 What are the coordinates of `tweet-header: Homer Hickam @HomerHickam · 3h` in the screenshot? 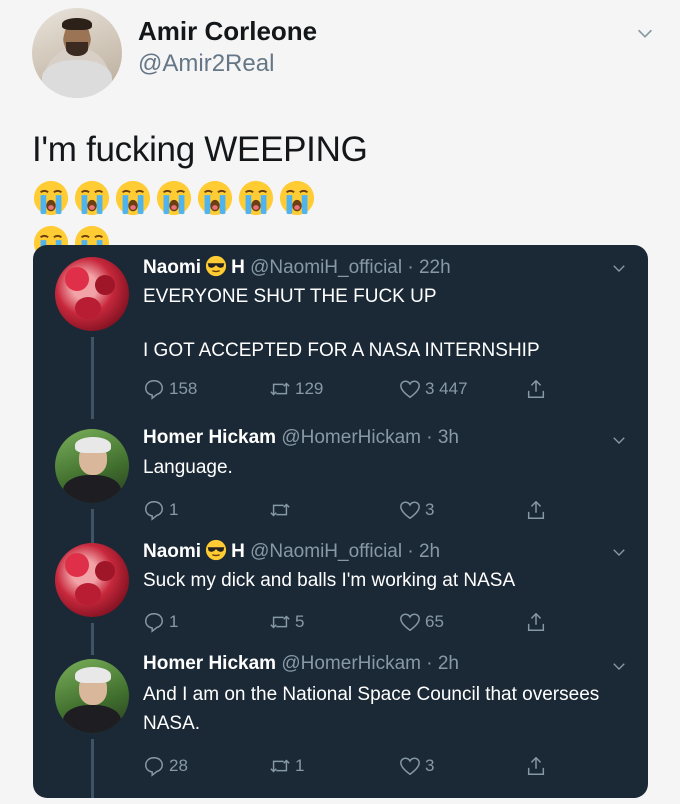 It's located at (301, 438).